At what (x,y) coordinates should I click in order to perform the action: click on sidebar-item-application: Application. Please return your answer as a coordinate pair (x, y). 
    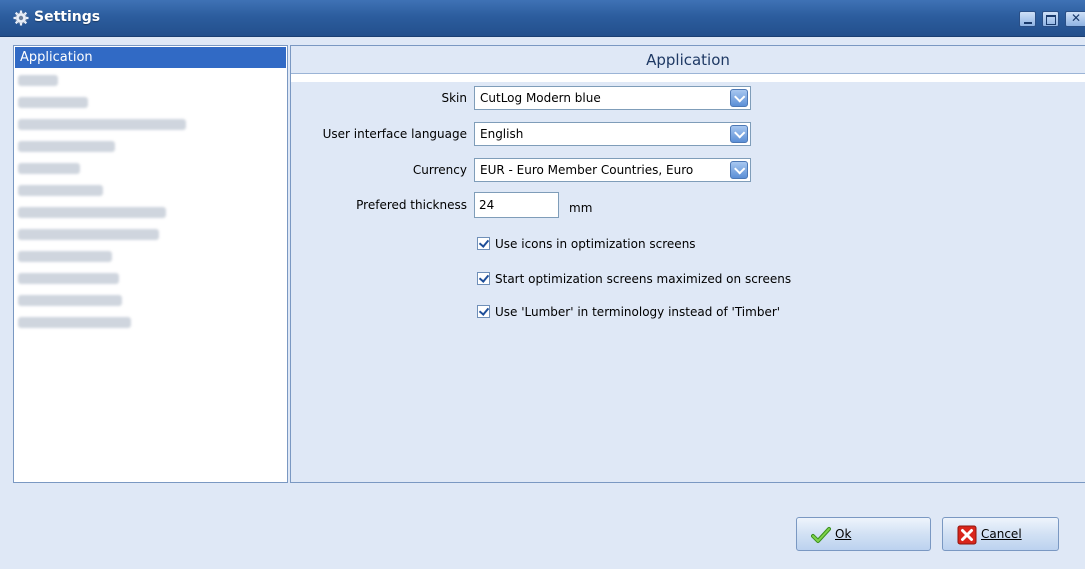
    Looking at the image, I should click on (150, 57).